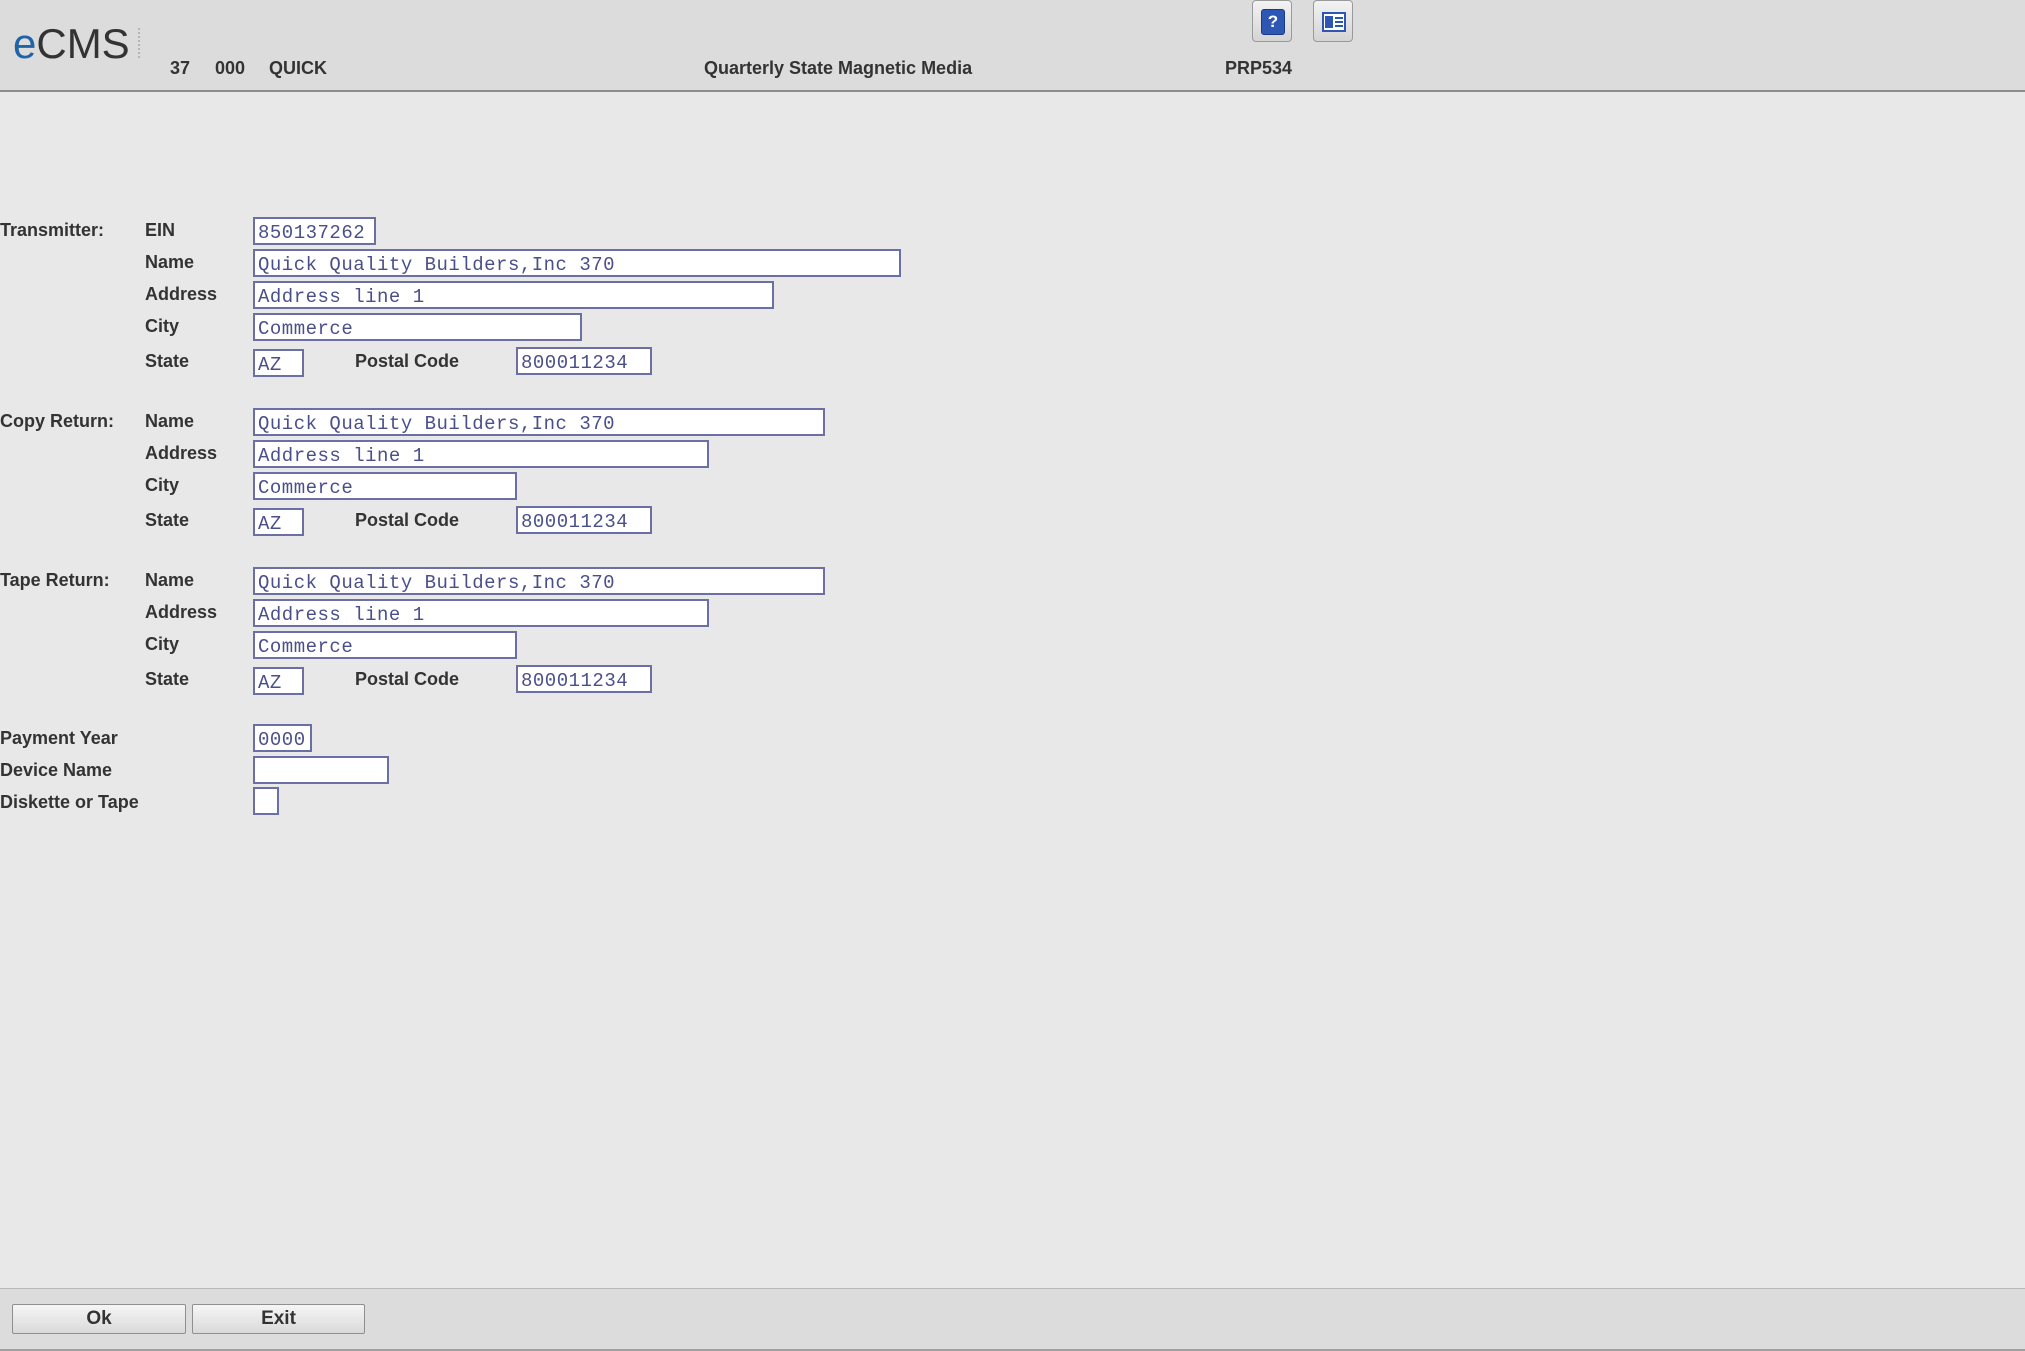 This screenshot has height=1351, width=2025. What do you see at coordinates (181, 294) in the screenshot?
I see `transmitter-address-label: Address` at bounding box center [181, 294].